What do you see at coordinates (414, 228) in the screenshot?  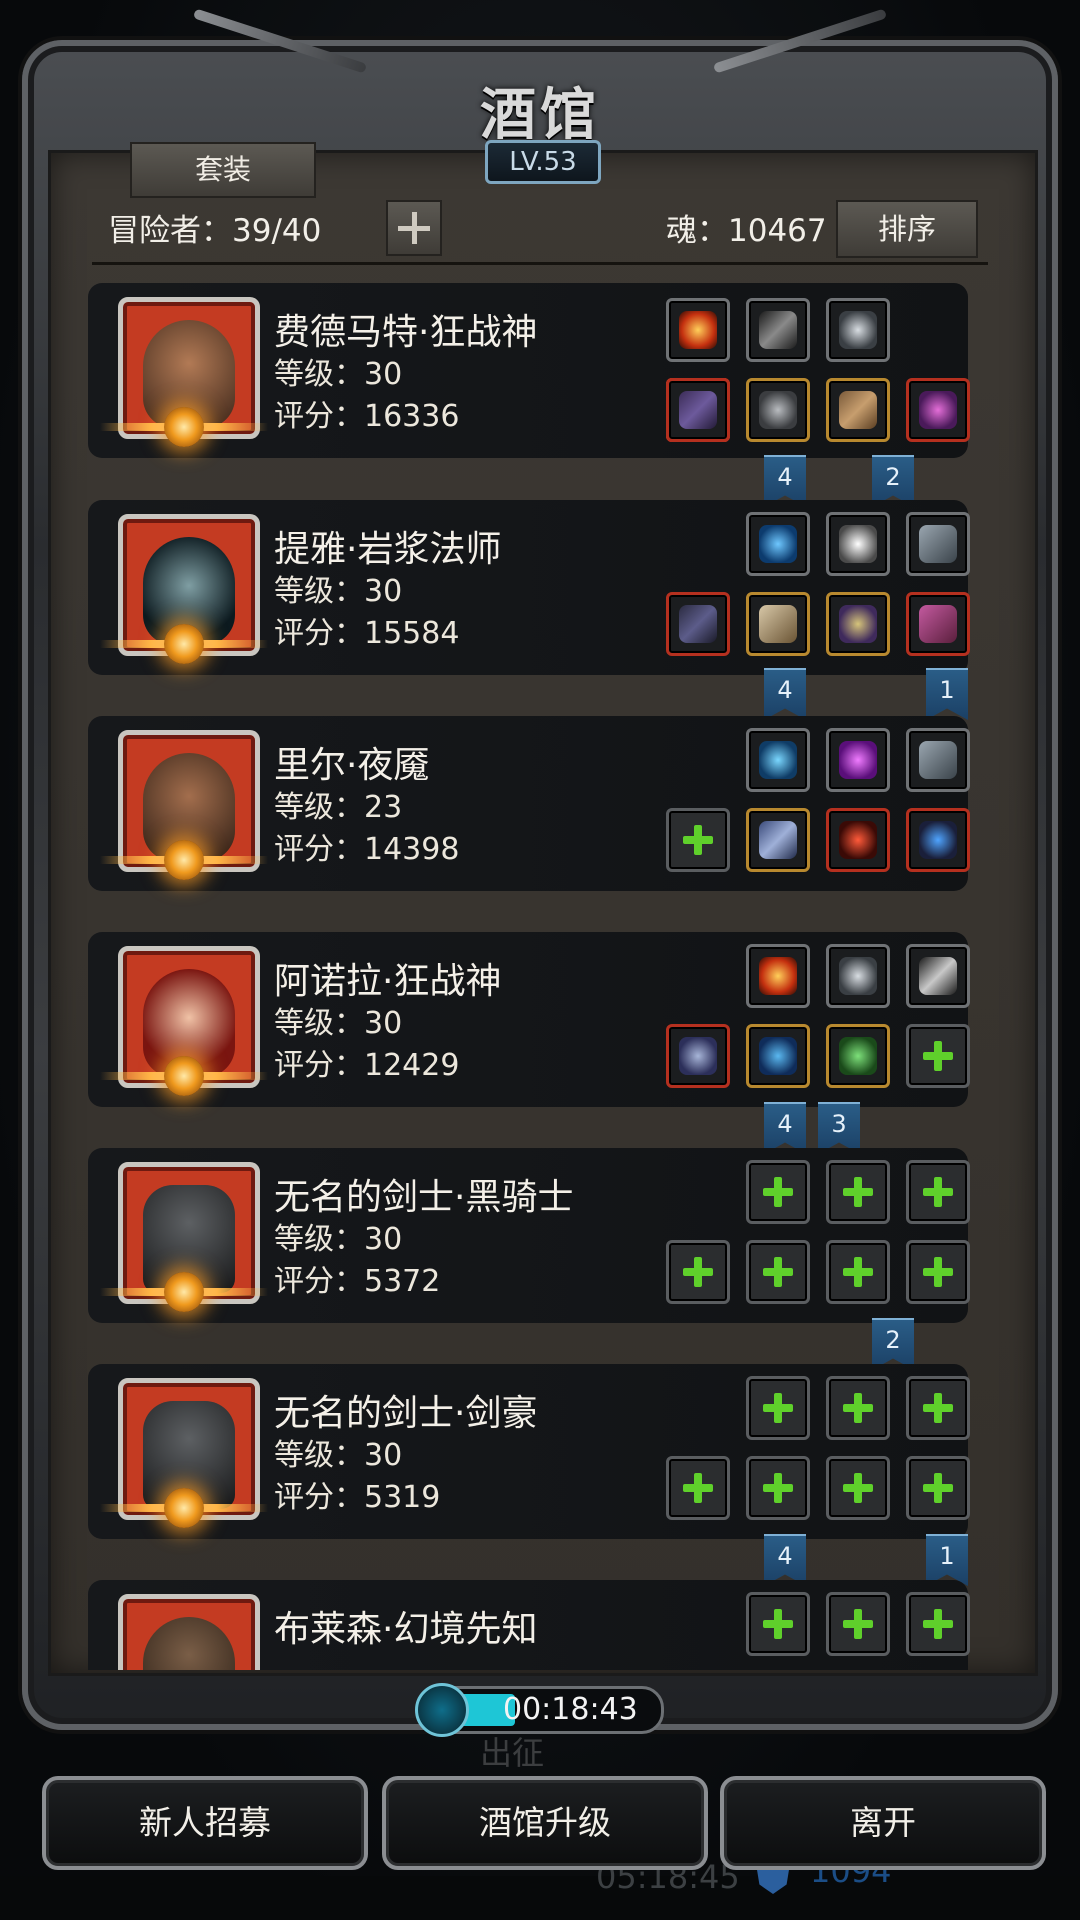 I see `add-slot-button` at bounding box center [414, 228].